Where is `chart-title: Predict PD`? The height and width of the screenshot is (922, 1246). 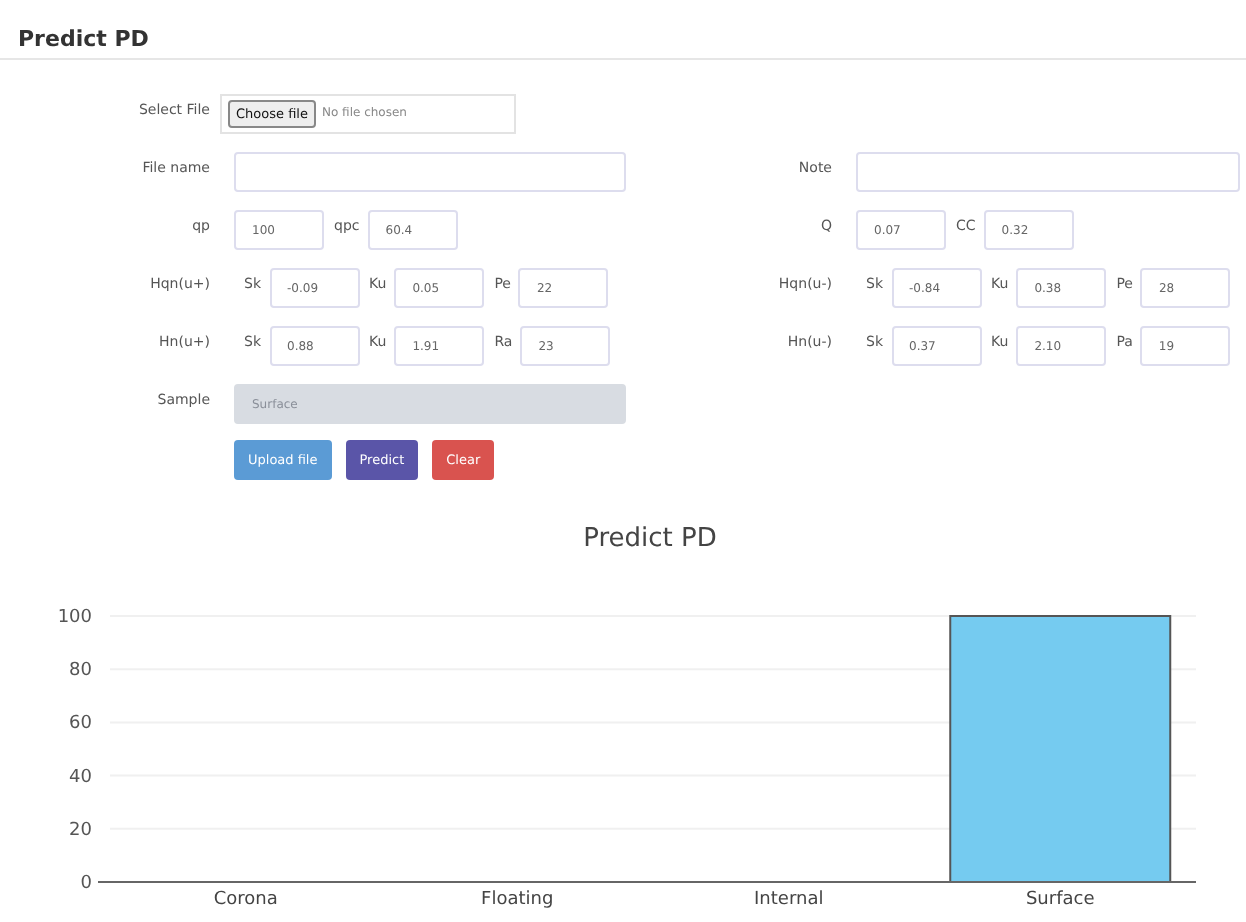
chart-title: Predict PD is located at coordinates (650, 539).